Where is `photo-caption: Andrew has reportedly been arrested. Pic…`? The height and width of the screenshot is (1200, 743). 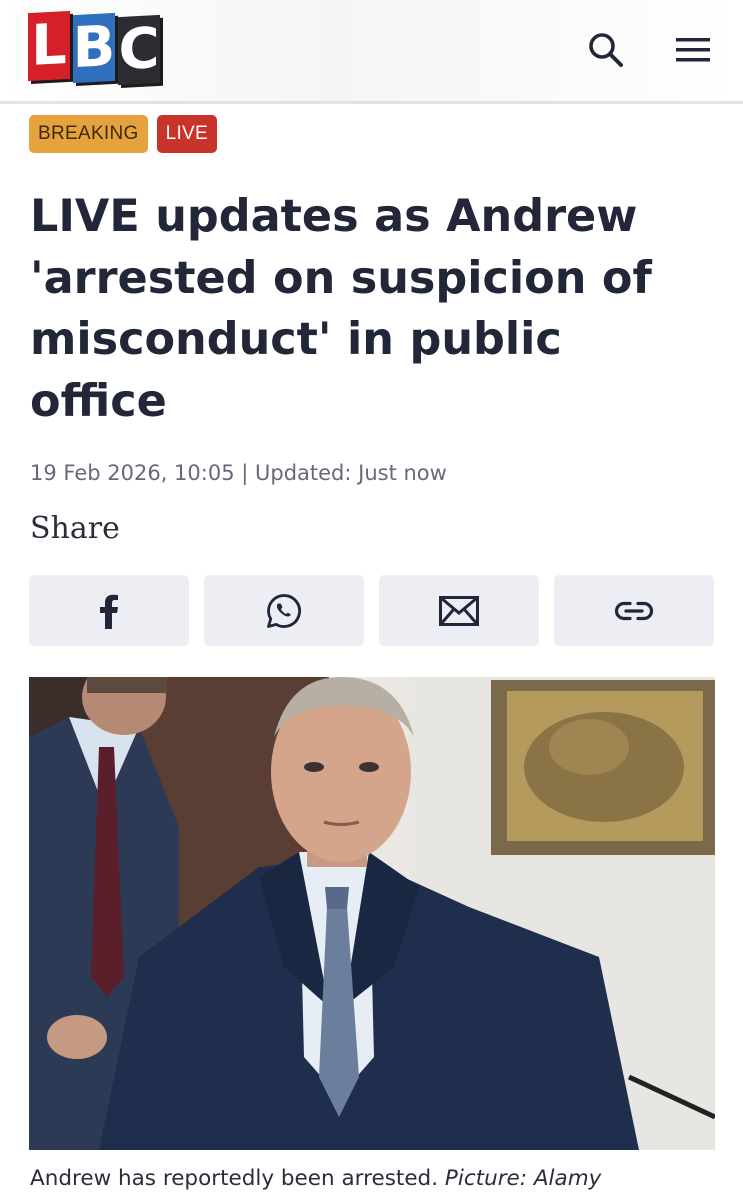 photo-caption: Andrew has reportedly been arrested. Pic… is located at coordinates (315, 1178).